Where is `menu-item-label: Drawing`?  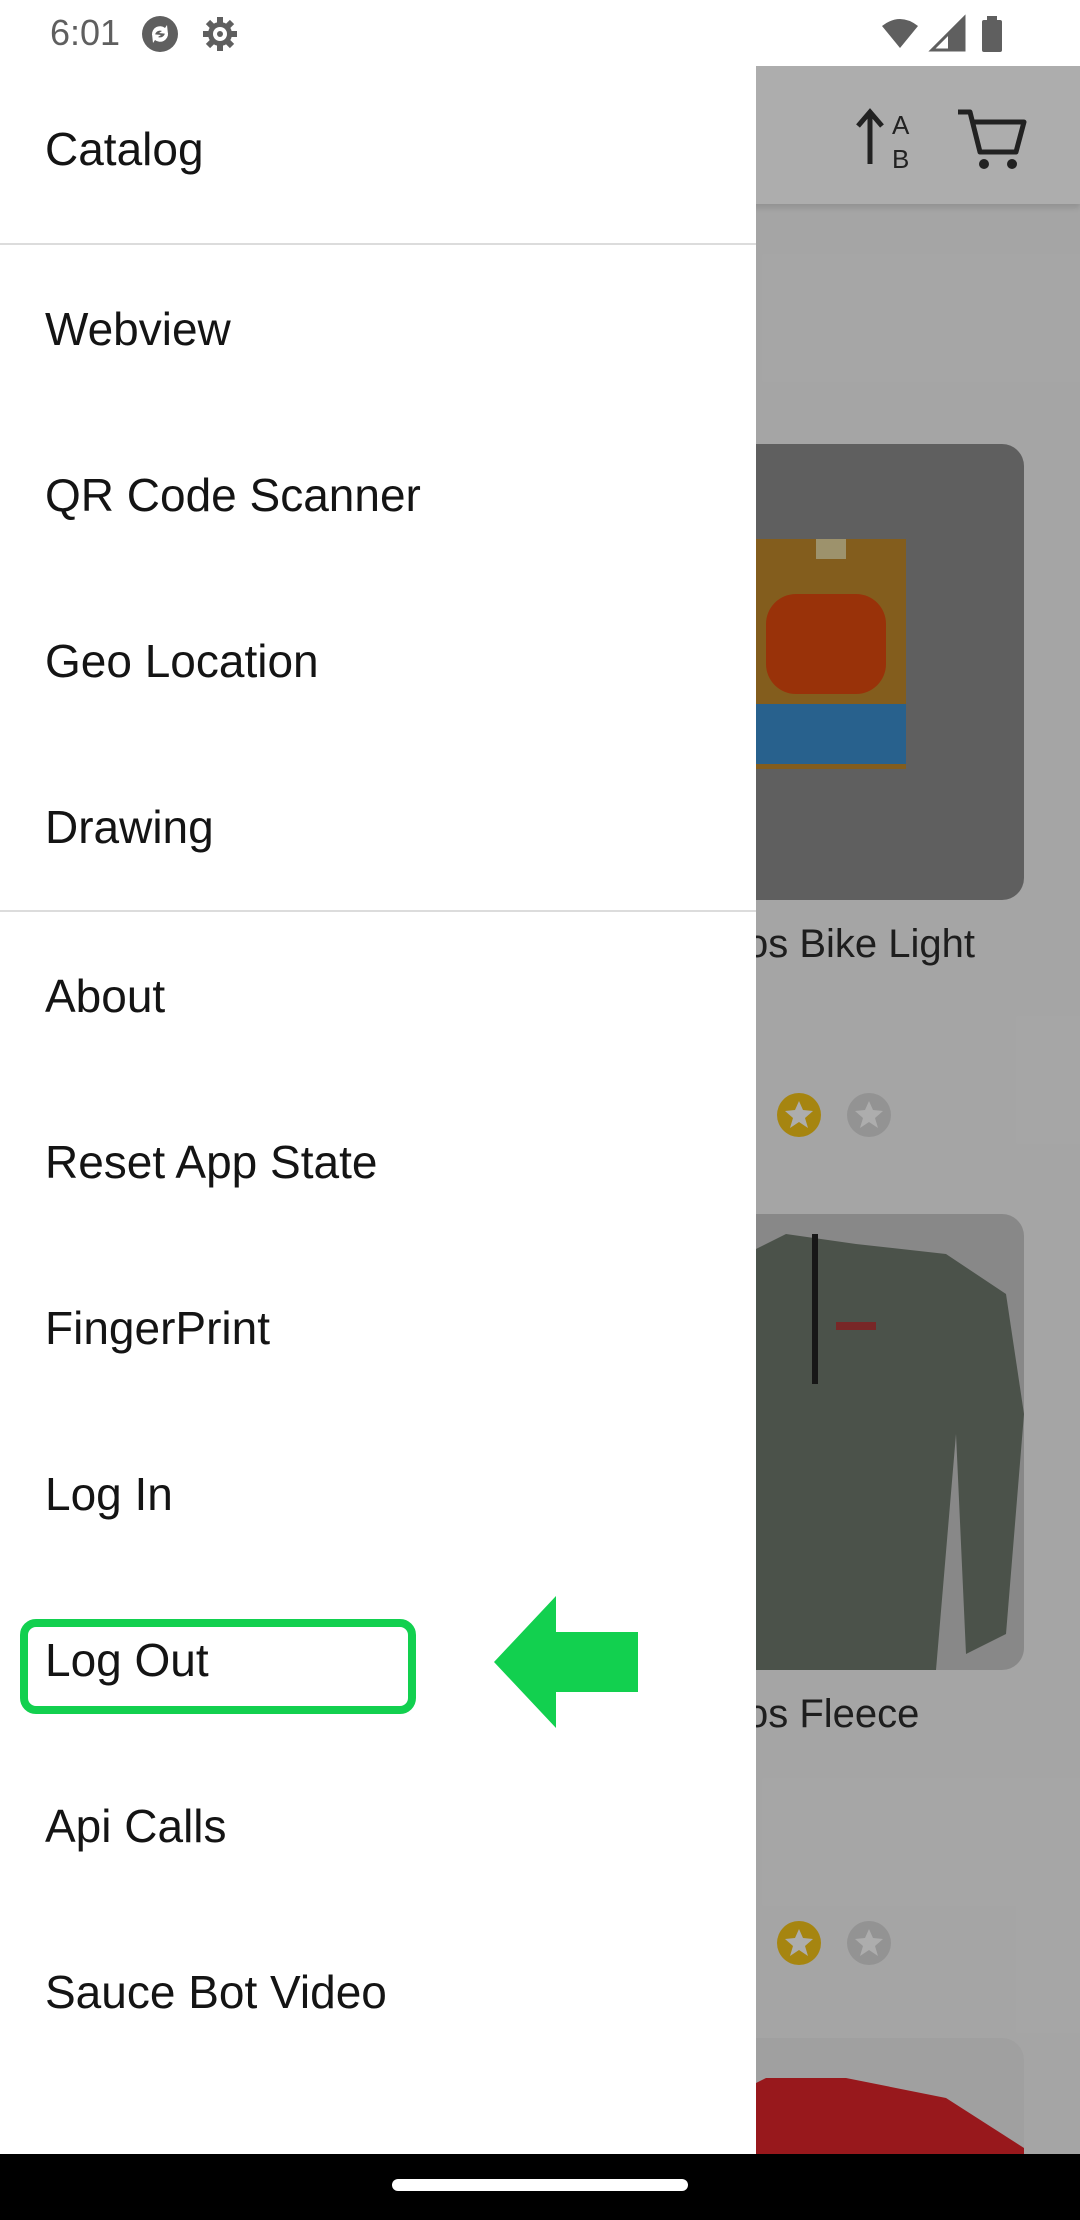
menu-item-label: Drawing is located at coordinates (129, 827).